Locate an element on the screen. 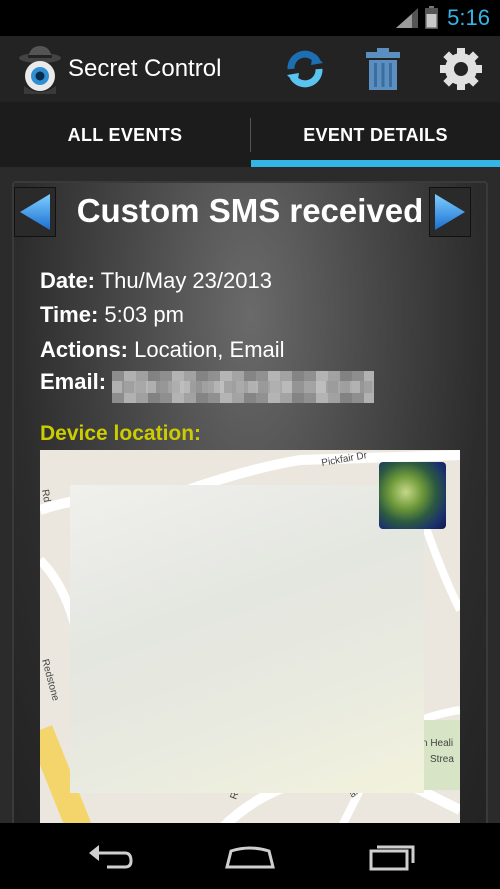 The image size is (500, 889). arrow-left-icon is located at coordinates (35, 212).